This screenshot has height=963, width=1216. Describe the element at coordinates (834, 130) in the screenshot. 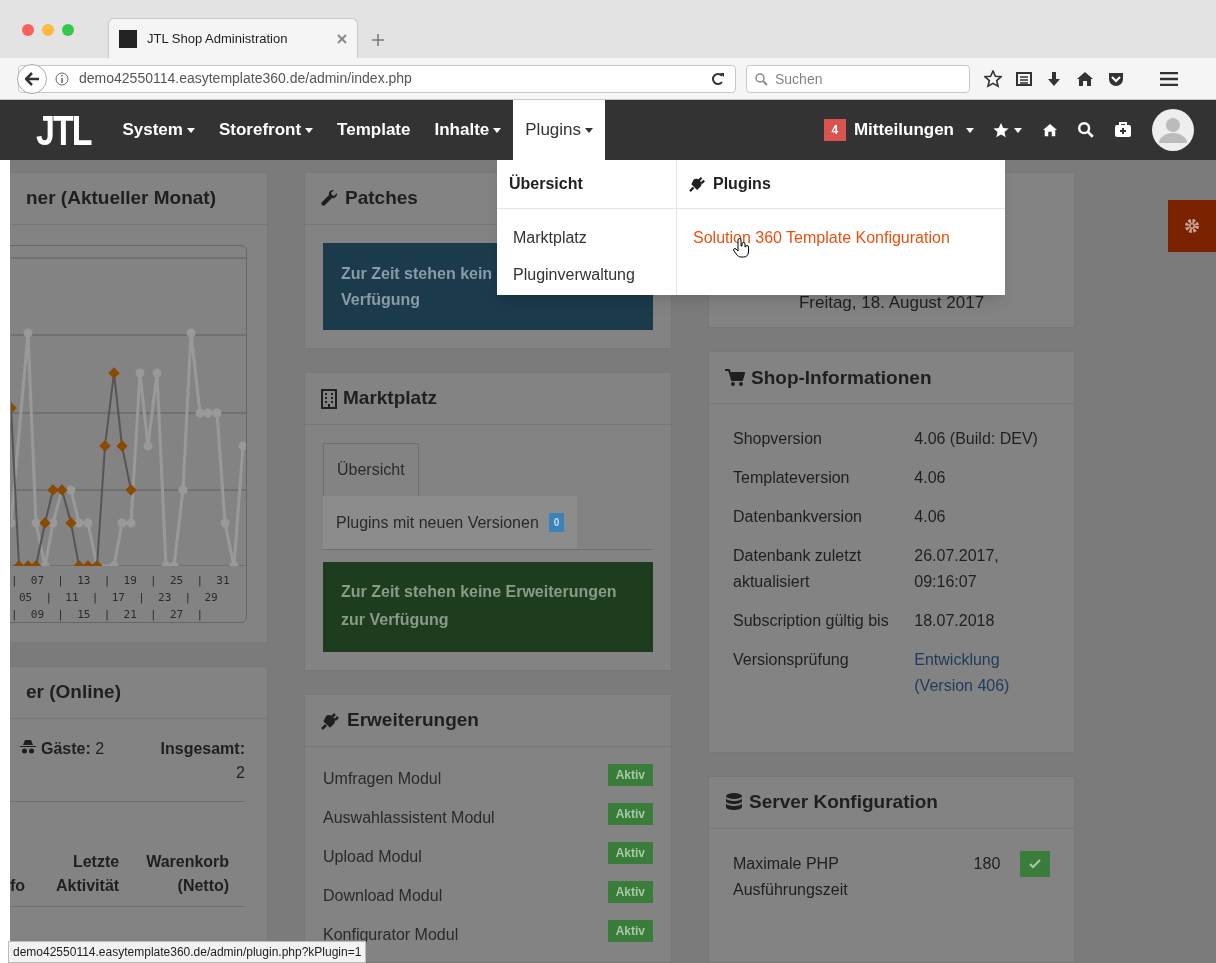

I see `notification-count: 4` at that location.